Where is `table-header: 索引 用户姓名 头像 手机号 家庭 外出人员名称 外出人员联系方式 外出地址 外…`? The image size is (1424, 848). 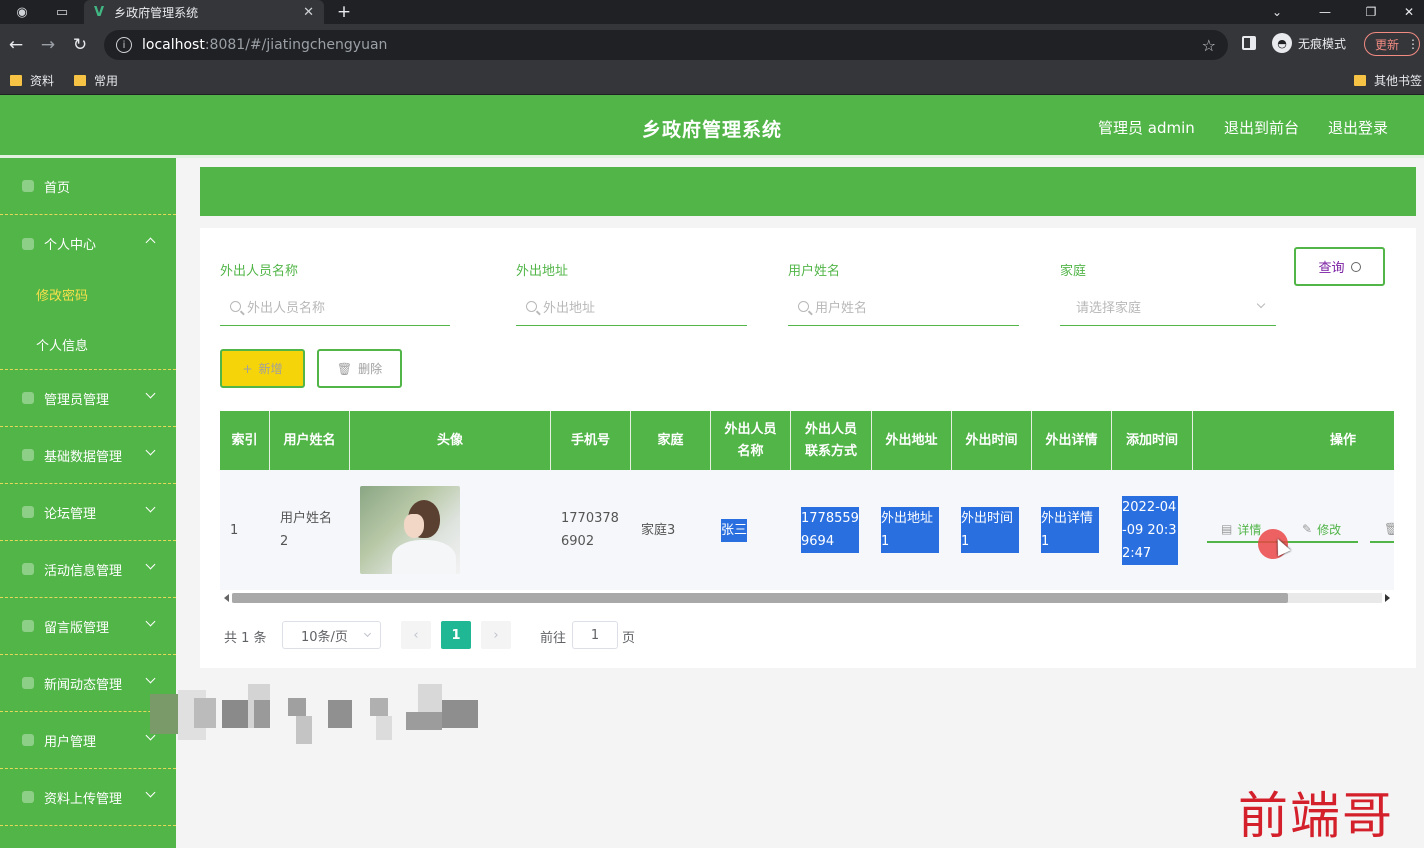
table-header: 索引 用户姓名 头像 手机号 家庭 外出人员名称 外出人员联系方式 外出地址 外… is located at coordinates (807, 440).